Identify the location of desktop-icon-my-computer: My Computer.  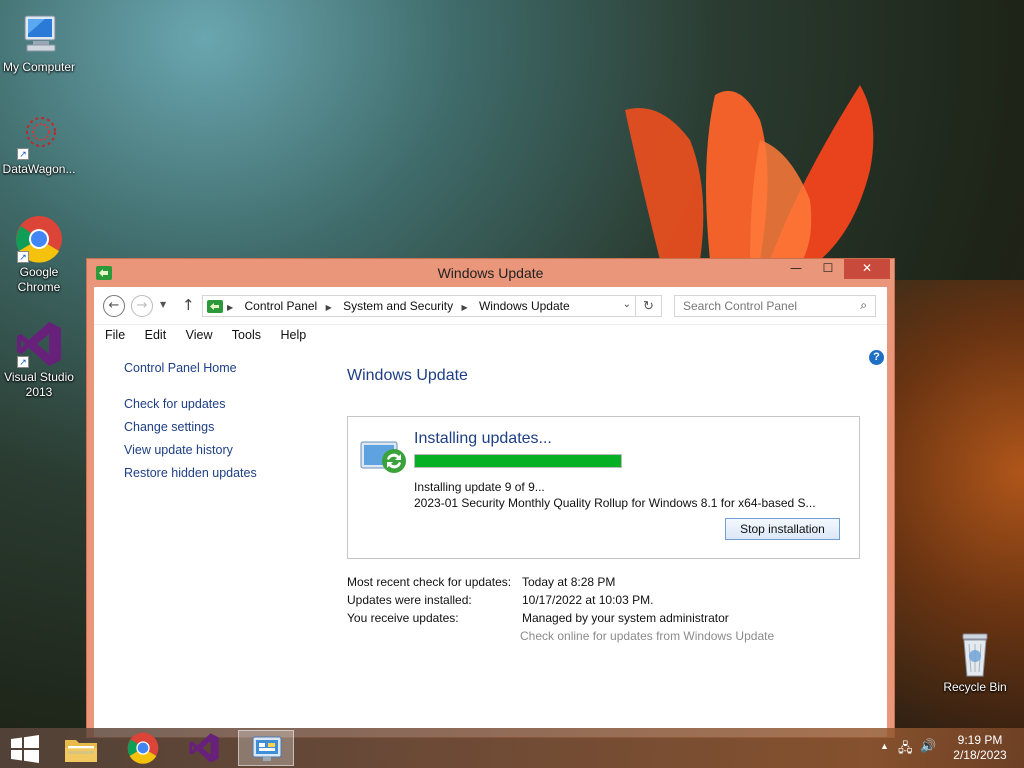
(39, 42).